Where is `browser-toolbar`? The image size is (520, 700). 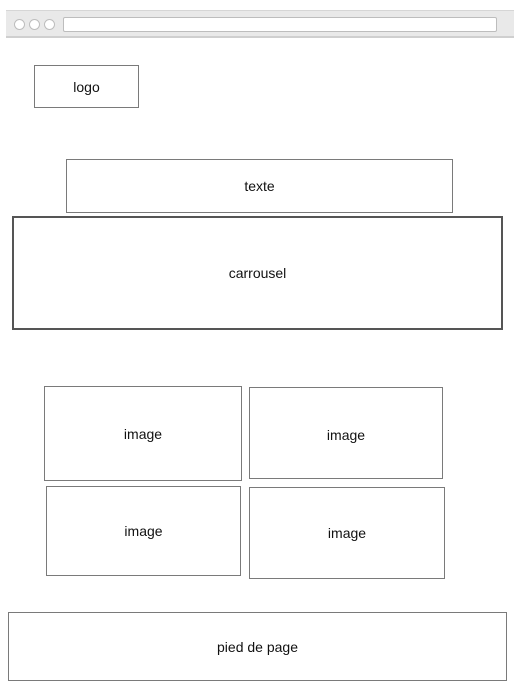 browser-toolbar is located at coordinates (260, 24).